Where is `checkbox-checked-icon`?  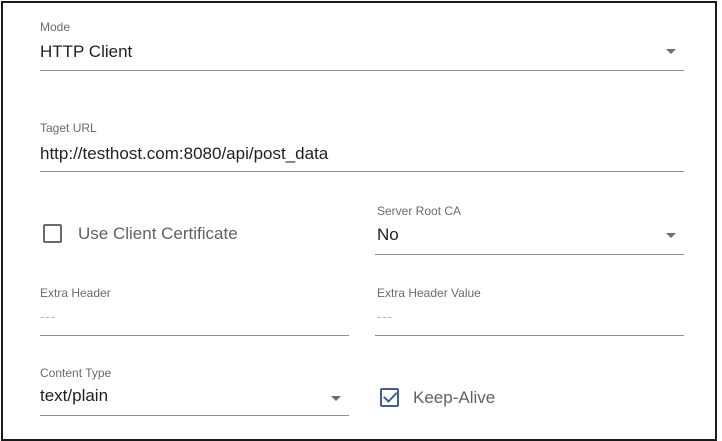 checkbox-checked-icon is located at coordinates (389, 397).